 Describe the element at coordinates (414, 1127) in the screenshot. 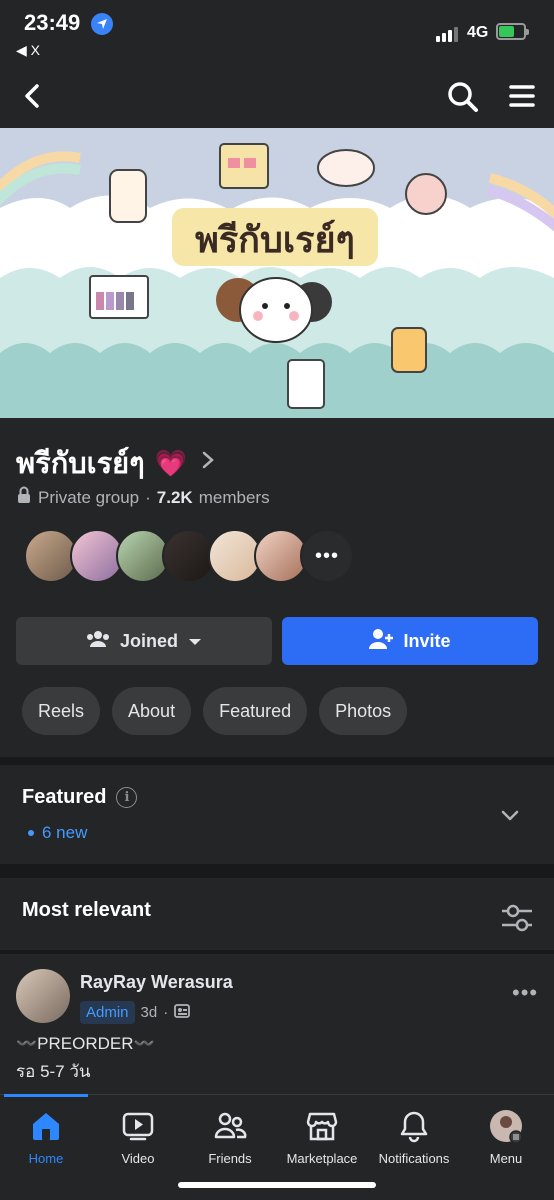

I see `bell-icon` at that location.